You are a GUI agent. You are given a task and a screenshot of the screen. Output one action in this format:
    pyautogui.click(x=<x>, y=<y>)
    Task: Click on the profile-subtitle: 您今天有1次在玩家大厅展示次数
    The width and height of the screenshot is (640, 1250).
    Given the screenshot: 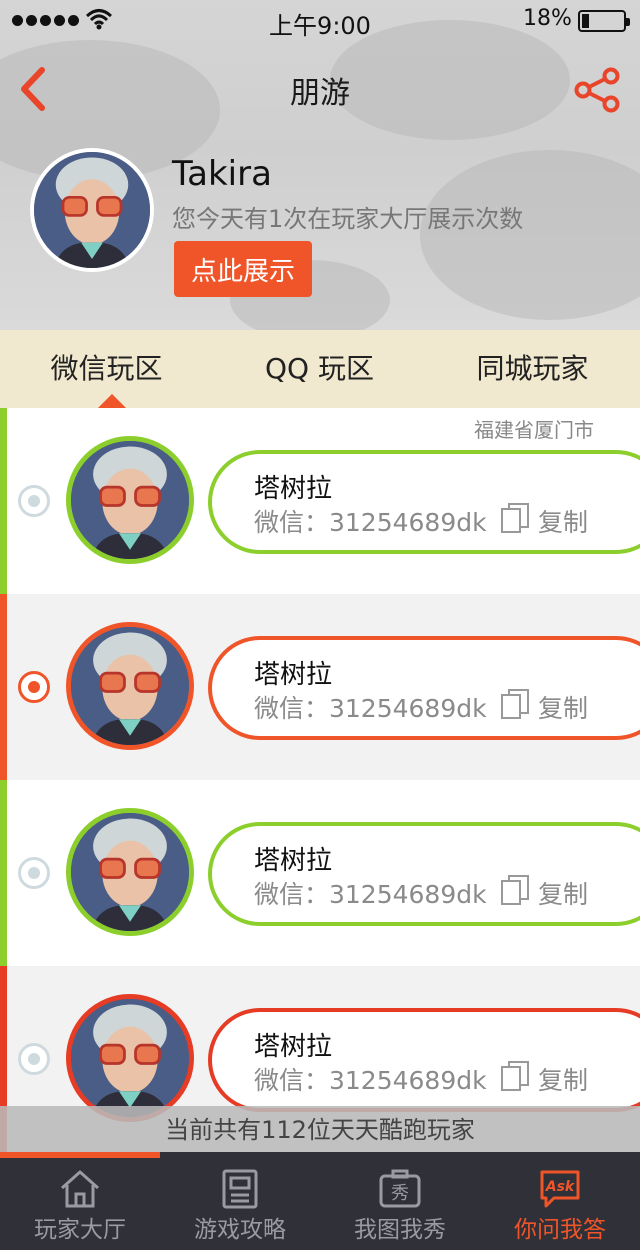 What is the action you would take?
    pyautogui.click(x=348, y=219)
    